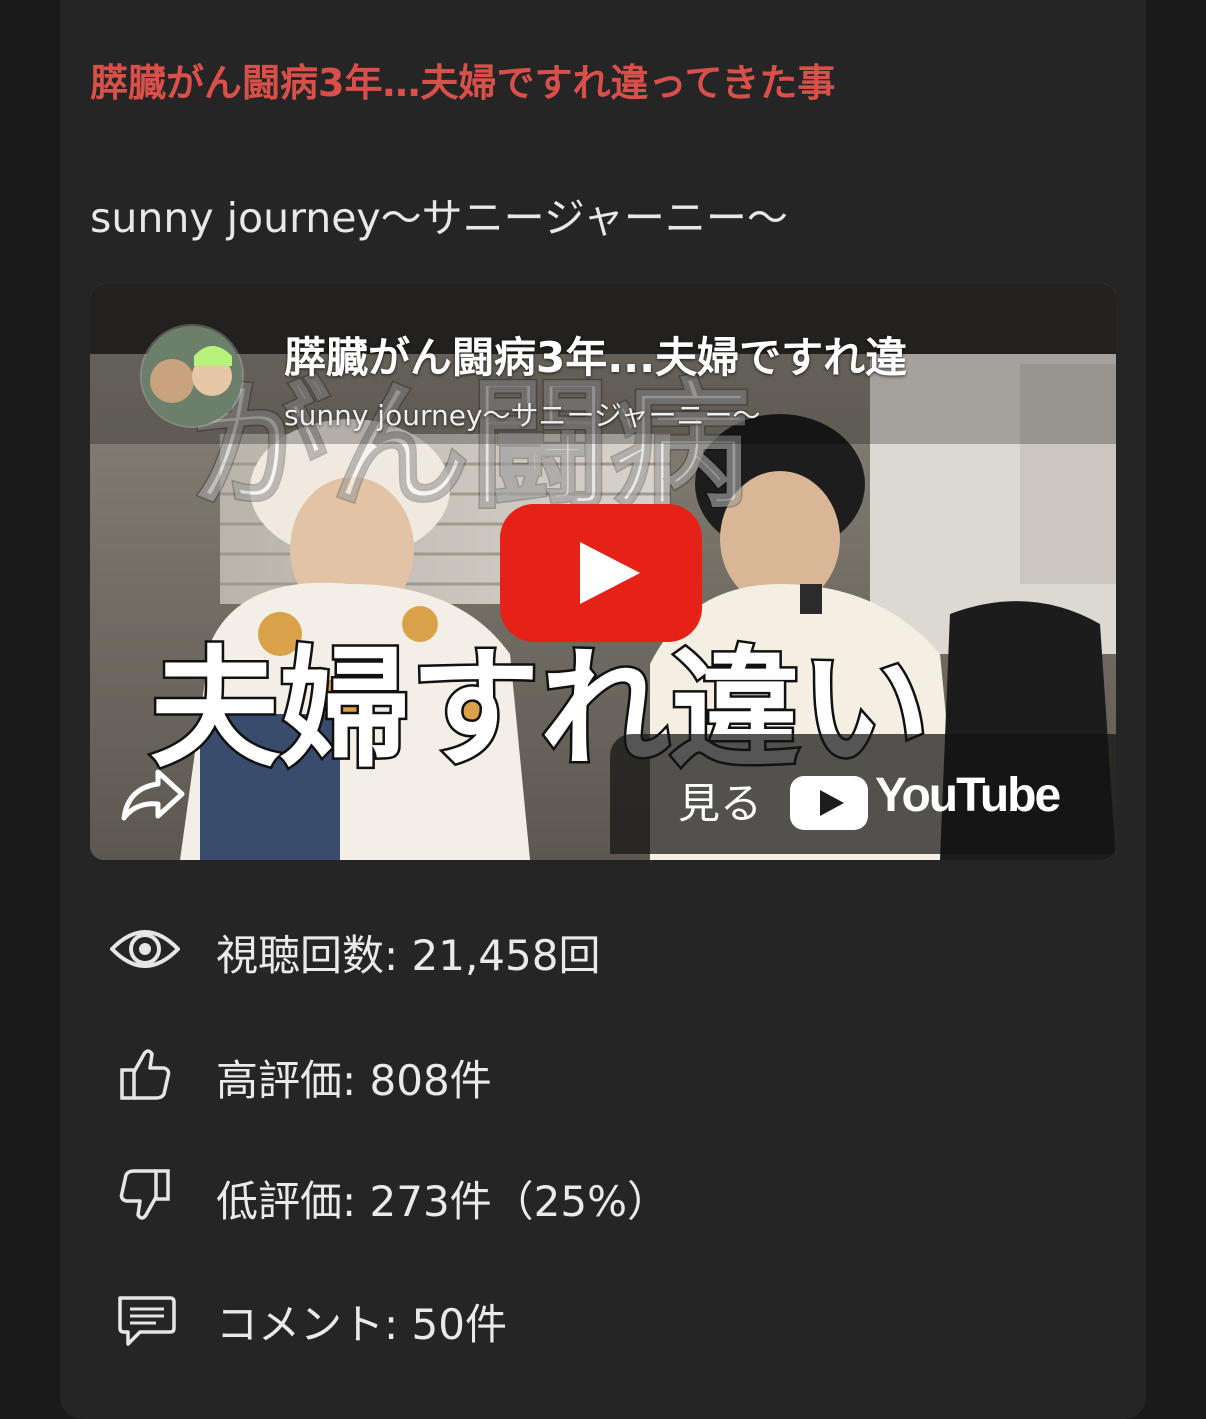 The image size is (1206, 1419). What do you see at coordinates (720, 803) in the screenshot?
I see `watch-on-label: 見る` at bounding box center [720, 803].